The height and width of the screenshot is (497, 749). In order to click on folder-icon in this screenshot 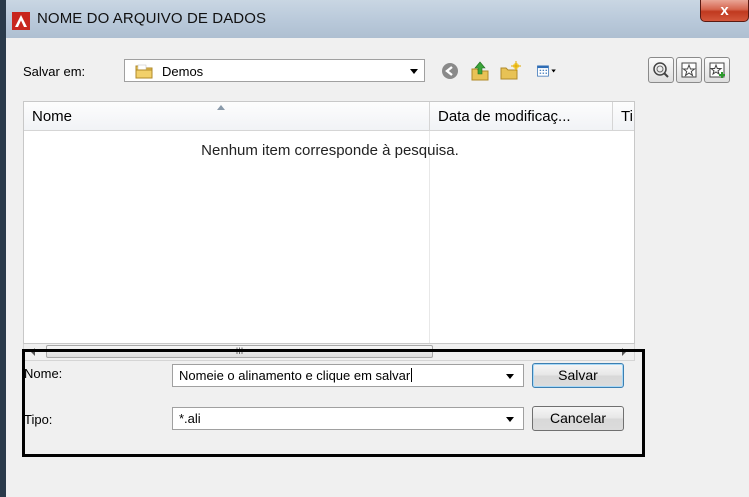, I will do `click(144, 71)`.